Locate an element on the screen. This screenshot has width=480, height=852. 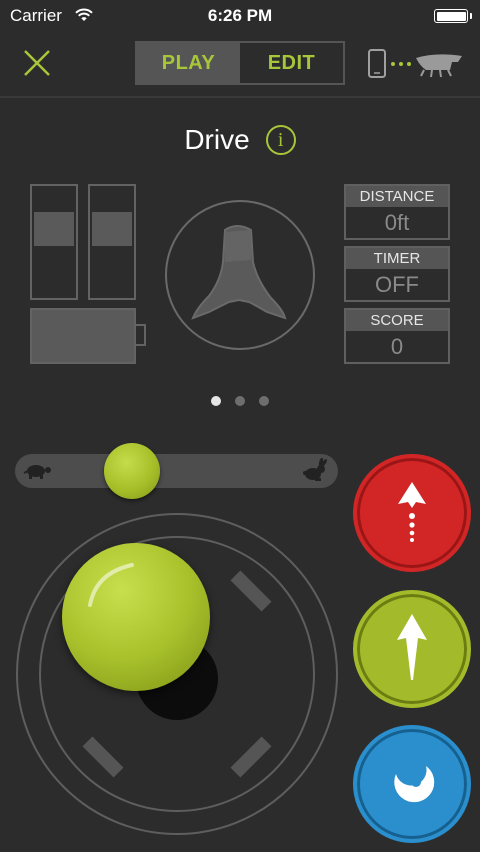
left-motor-gauge is located at coordinates (54, 242).